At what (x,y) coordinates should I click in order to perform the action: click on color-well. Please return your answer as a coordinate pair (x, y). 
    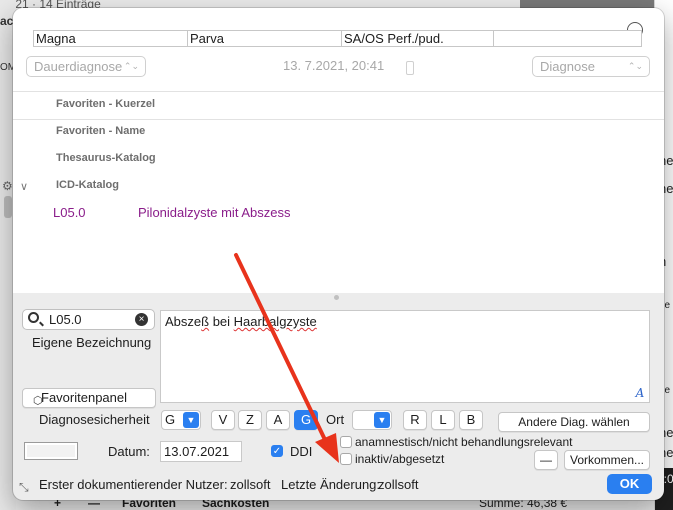
    Looking at the image, I should click on (51, 451).